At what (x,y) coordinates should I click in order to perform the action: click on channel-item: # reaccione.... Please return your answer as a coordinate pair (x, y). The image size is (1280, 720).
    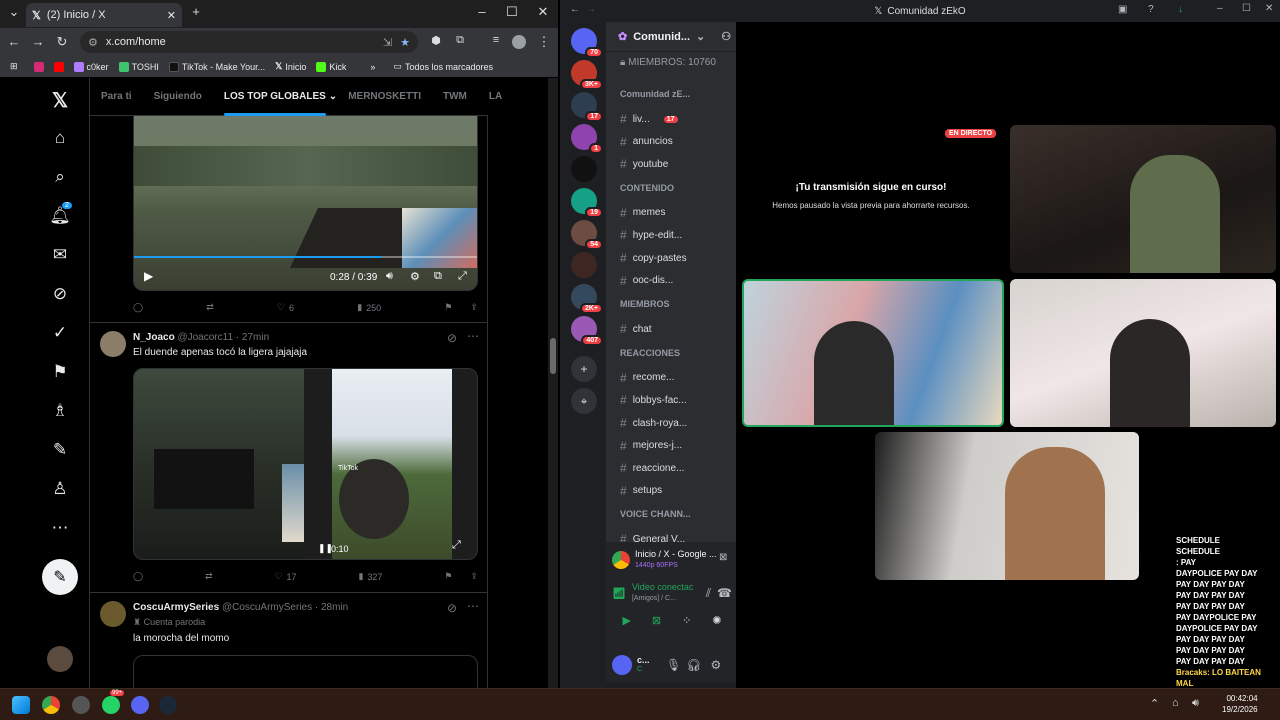
    Looking at the image, I should click on (652, 468).